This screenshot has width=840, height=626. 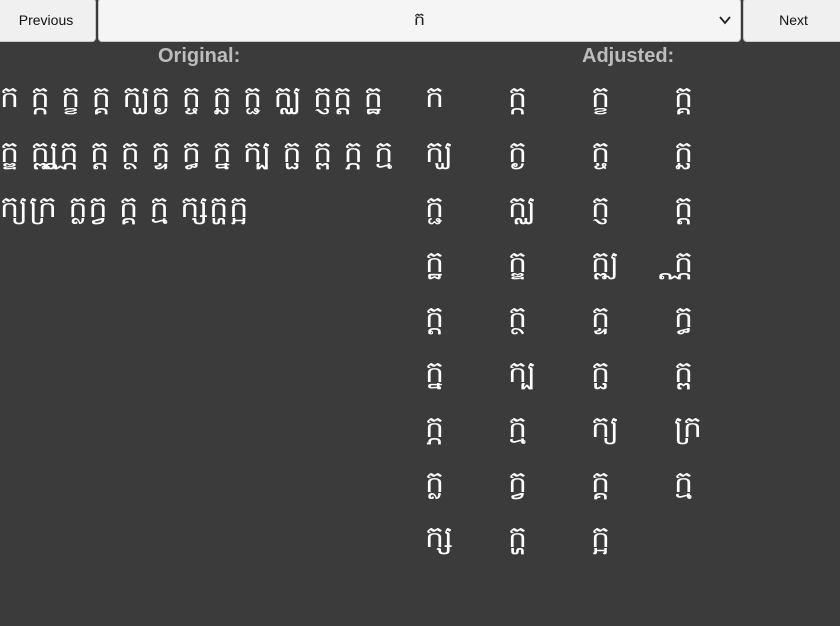 What do you see at coordinates (518, 317) in the screenshot?
I see `adjusted-cell: ក្ថ` at bounding box center [518, 317].